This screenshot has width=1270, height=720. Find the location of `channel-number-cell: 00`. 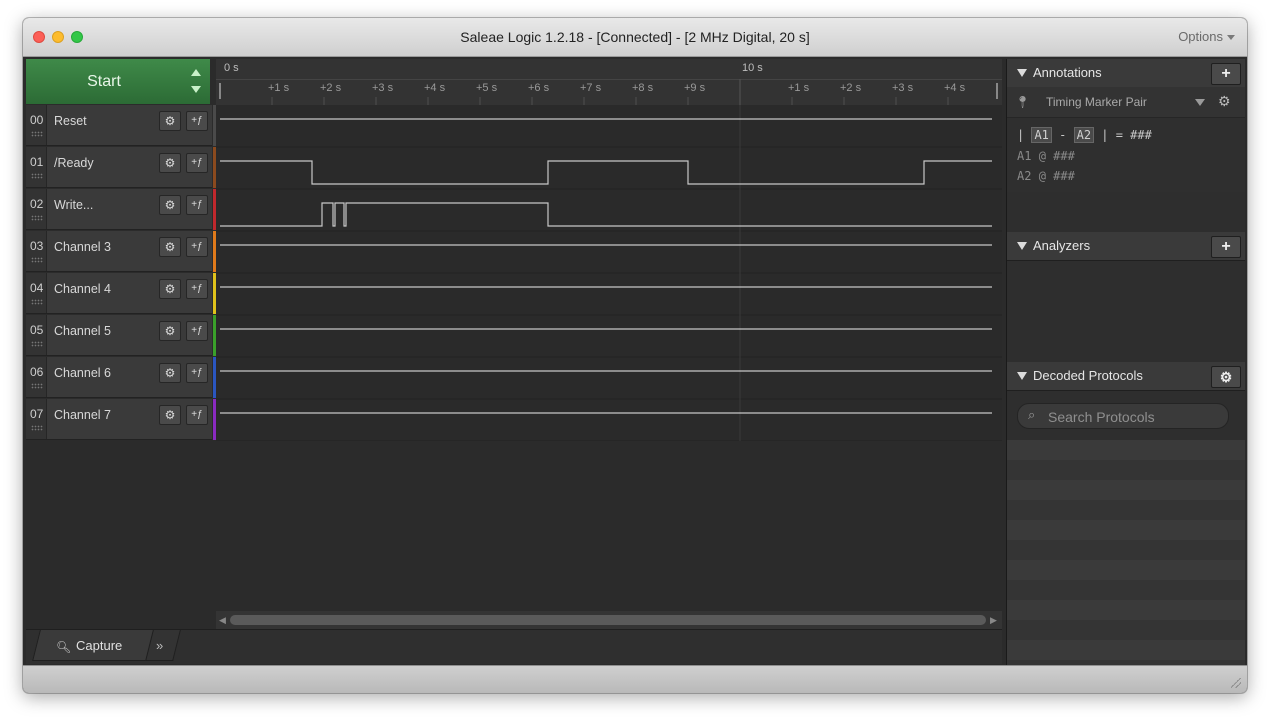

channel-number-cell: 00 is located at coordinates (36, 125).